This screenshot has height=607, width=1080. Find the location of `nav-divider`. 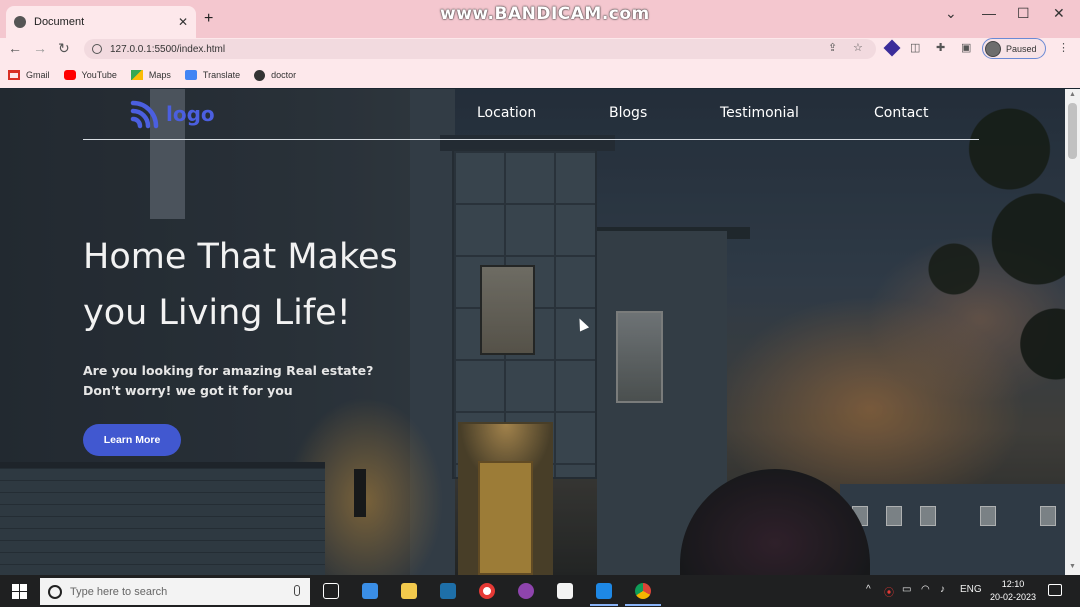

nav-divider is located at coordinates (531, 139).